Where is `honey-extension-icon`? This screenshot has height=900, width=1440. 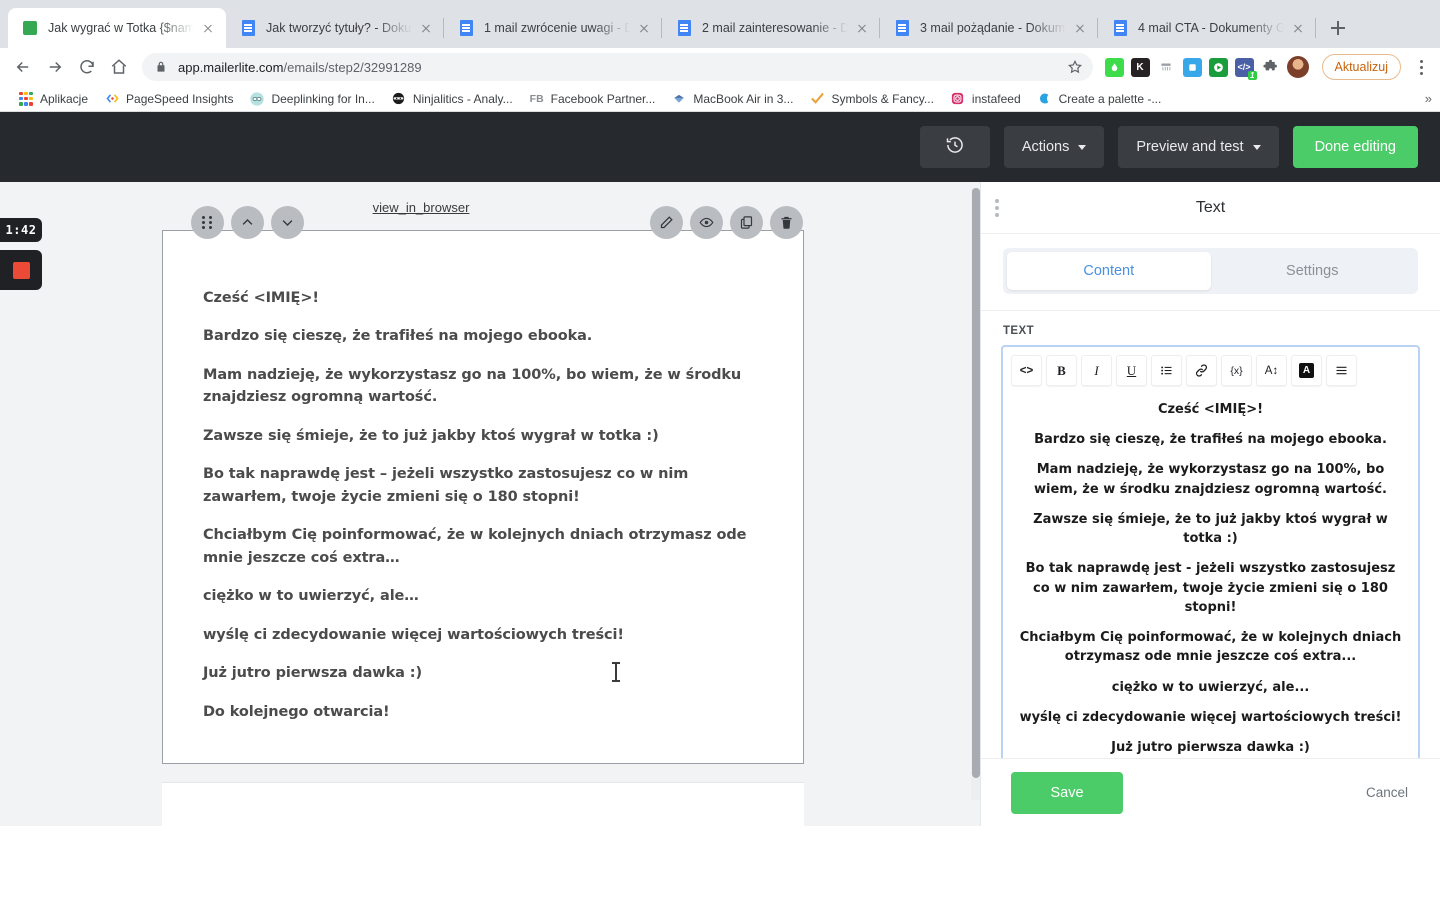
honey-extension-icon is located at coordinates (1114, 67).